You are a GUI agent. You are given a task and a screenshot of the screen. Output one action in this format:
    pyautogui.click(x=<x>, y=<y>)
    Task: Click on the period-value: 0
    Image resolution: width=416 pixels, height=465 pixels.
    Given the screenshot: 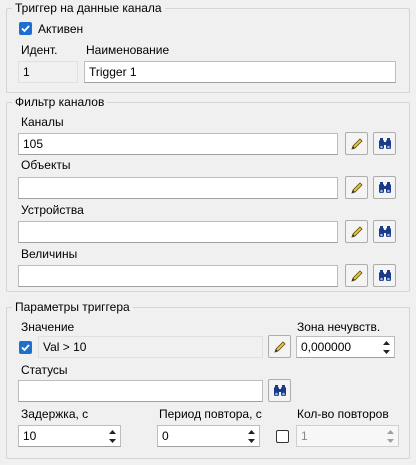 What is the action you would take?
    pyautogui.click(x=165, y=436)
    